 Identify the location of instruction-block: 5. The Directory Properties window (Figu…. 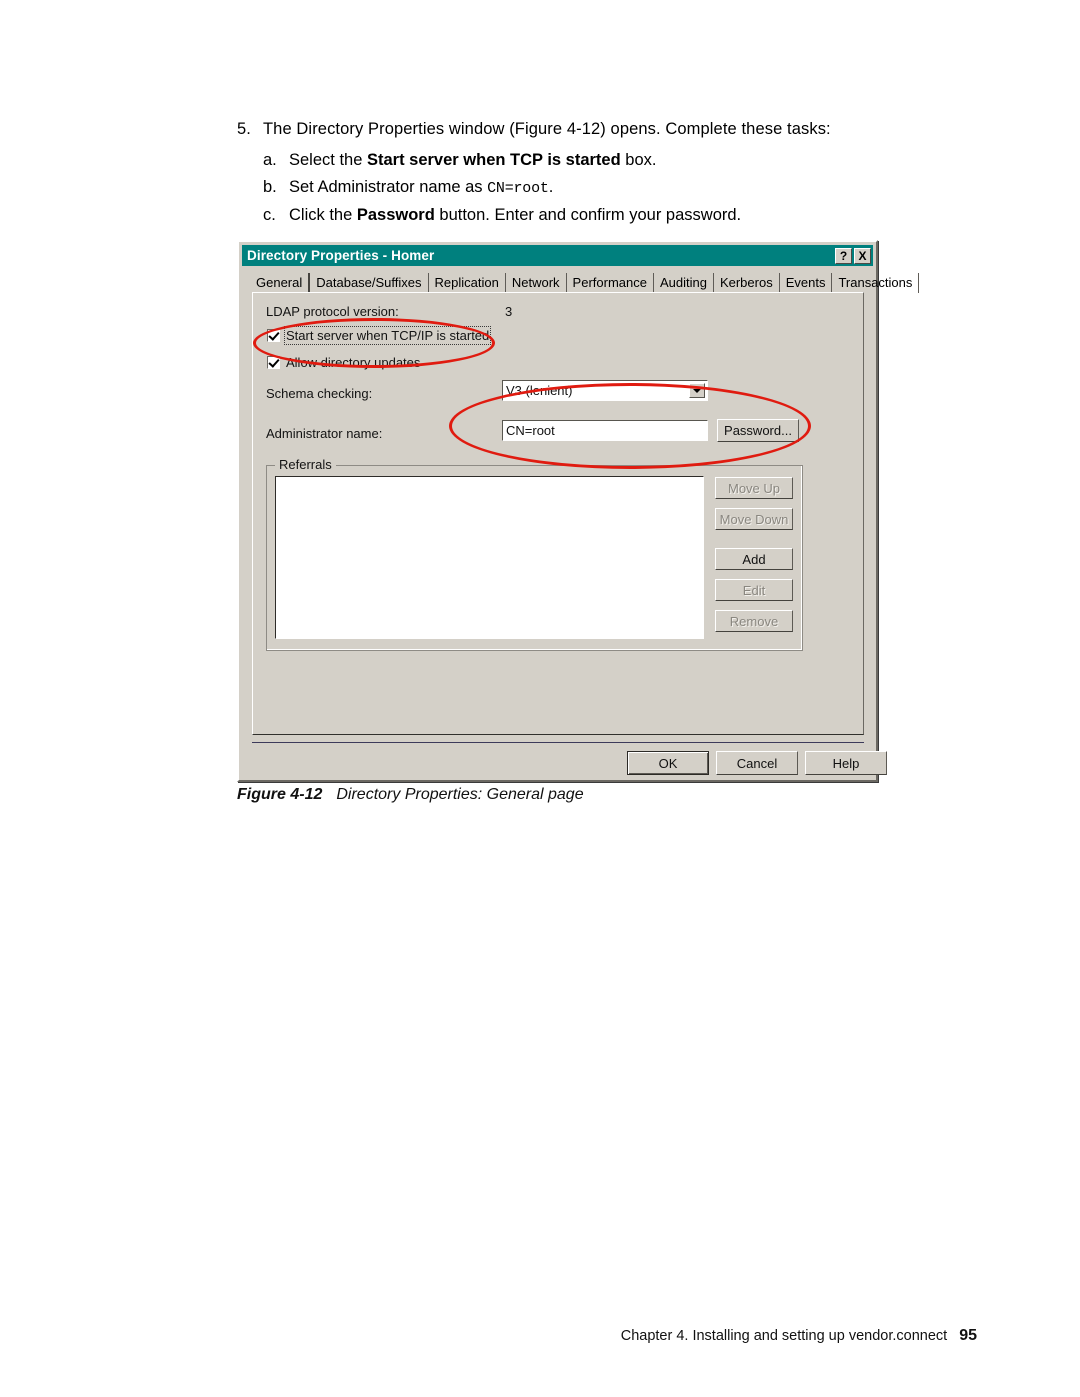
(567, 172).